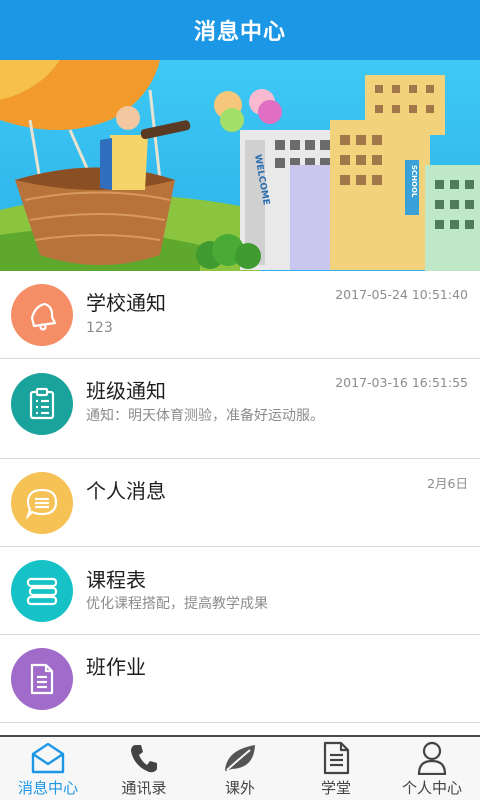 This screenshot has width=480, height=800. Describe the element at coordinates (240, 758) in the screenshot. I see `leaf-icon` at that location.